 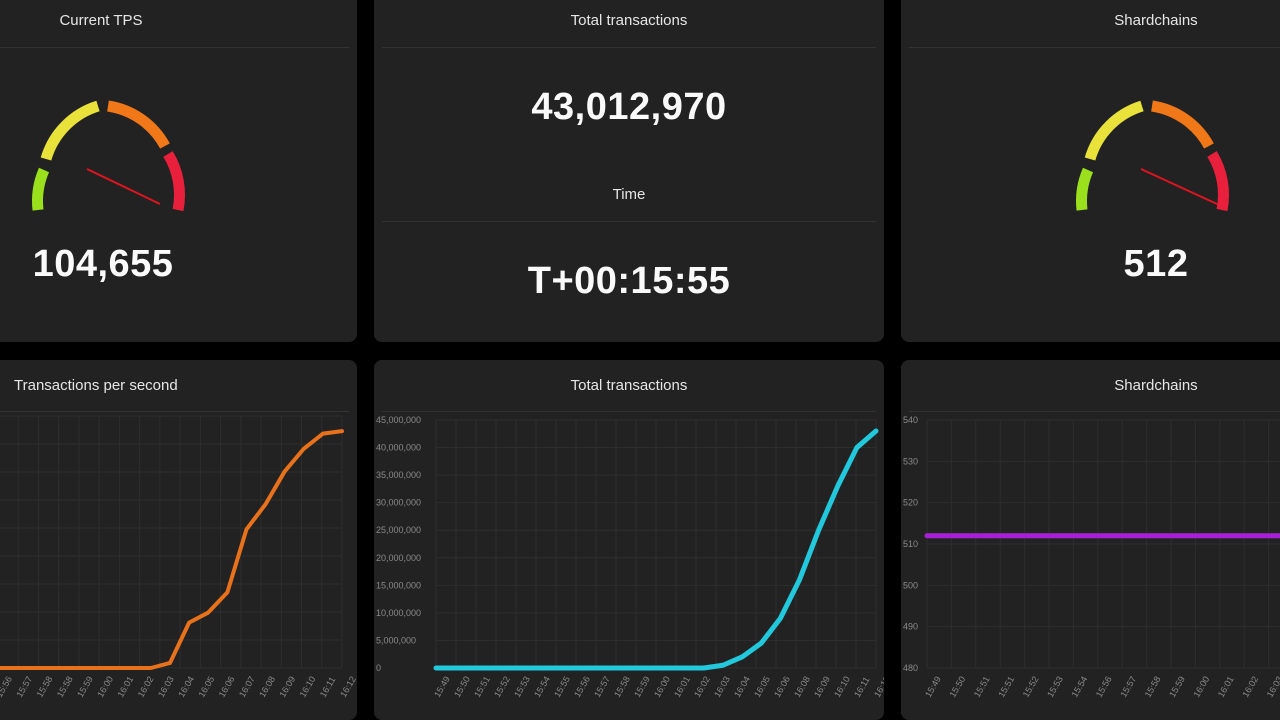 What do you see at coordinates (629, 194) in the screenshot?
I see `time-title: Time` at bounding box center [629, 194].